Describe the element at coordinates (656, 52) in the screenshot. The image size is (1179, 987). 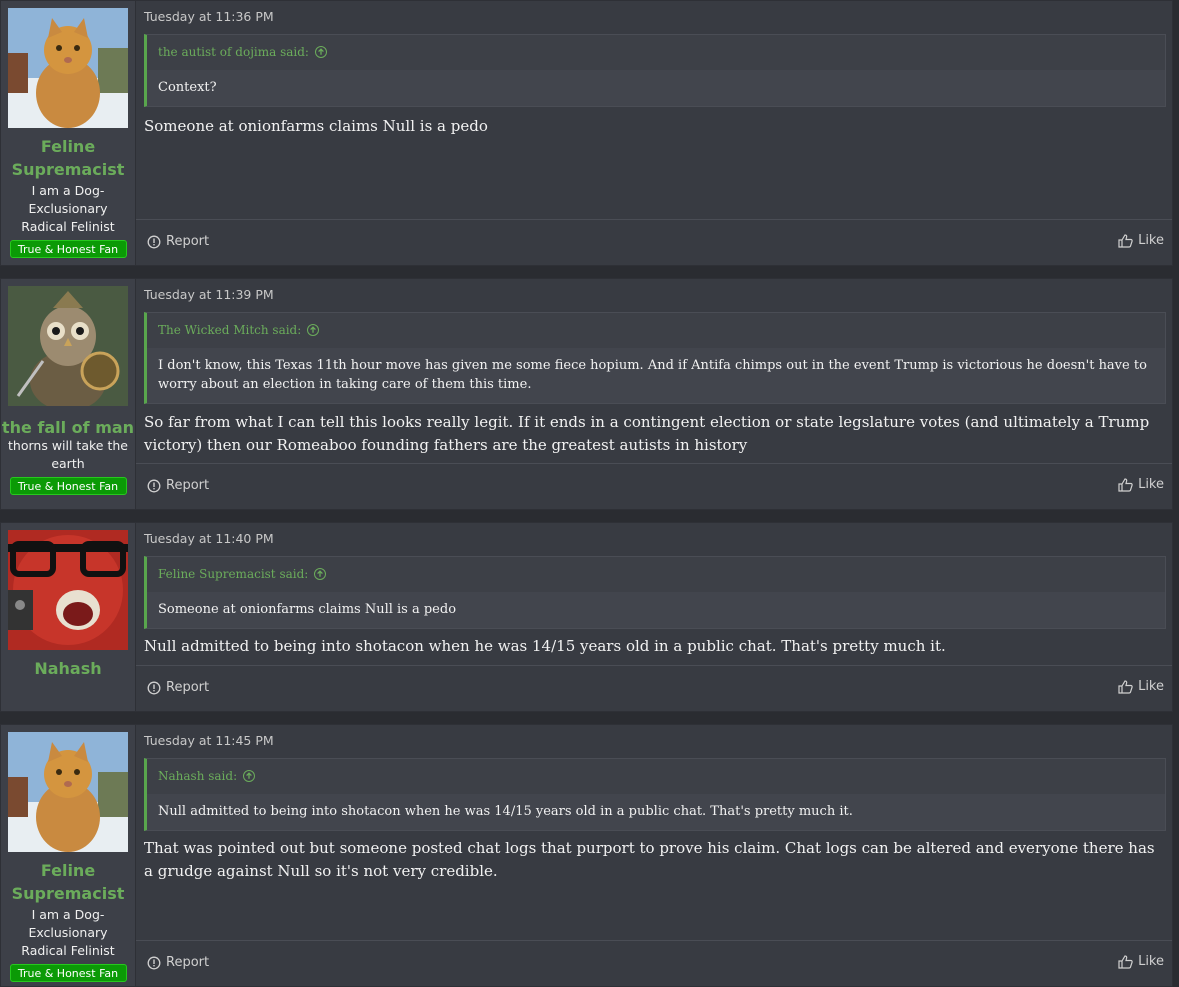
I see `quote-header: the autist of dojima said:` at that location.